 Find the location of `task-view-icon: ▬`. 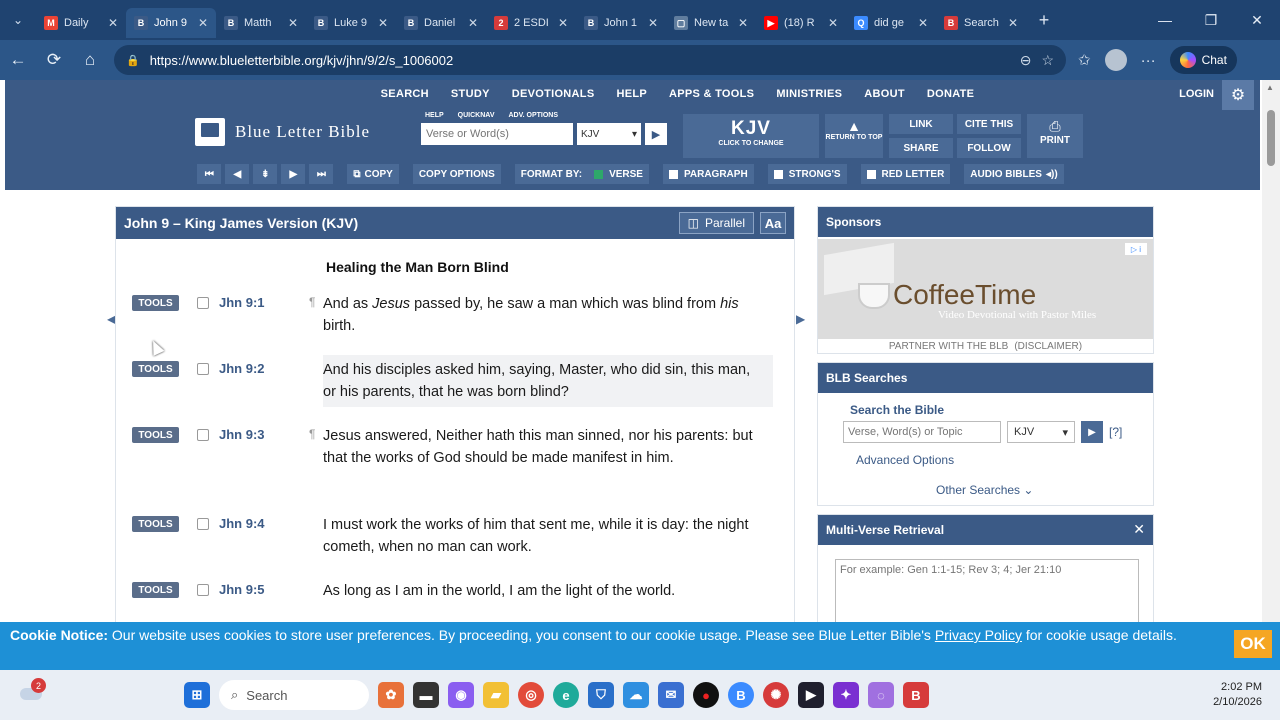

task-view-icon: ▬ is located at coordinates (426, 695).